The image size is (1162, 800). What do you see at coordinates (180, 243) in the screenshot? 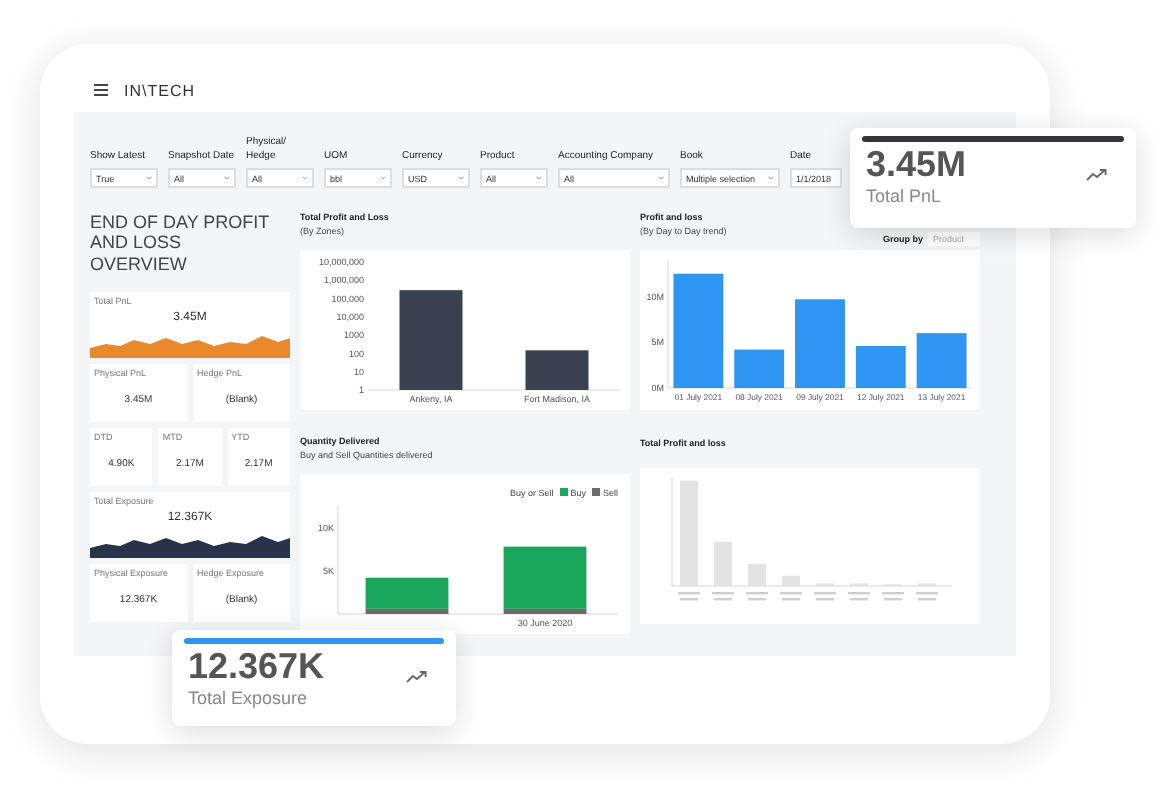
I see `overview-title: END OF DAY PROFIT AND LOSS OVERVIEW` at bounding box center [180, 243].